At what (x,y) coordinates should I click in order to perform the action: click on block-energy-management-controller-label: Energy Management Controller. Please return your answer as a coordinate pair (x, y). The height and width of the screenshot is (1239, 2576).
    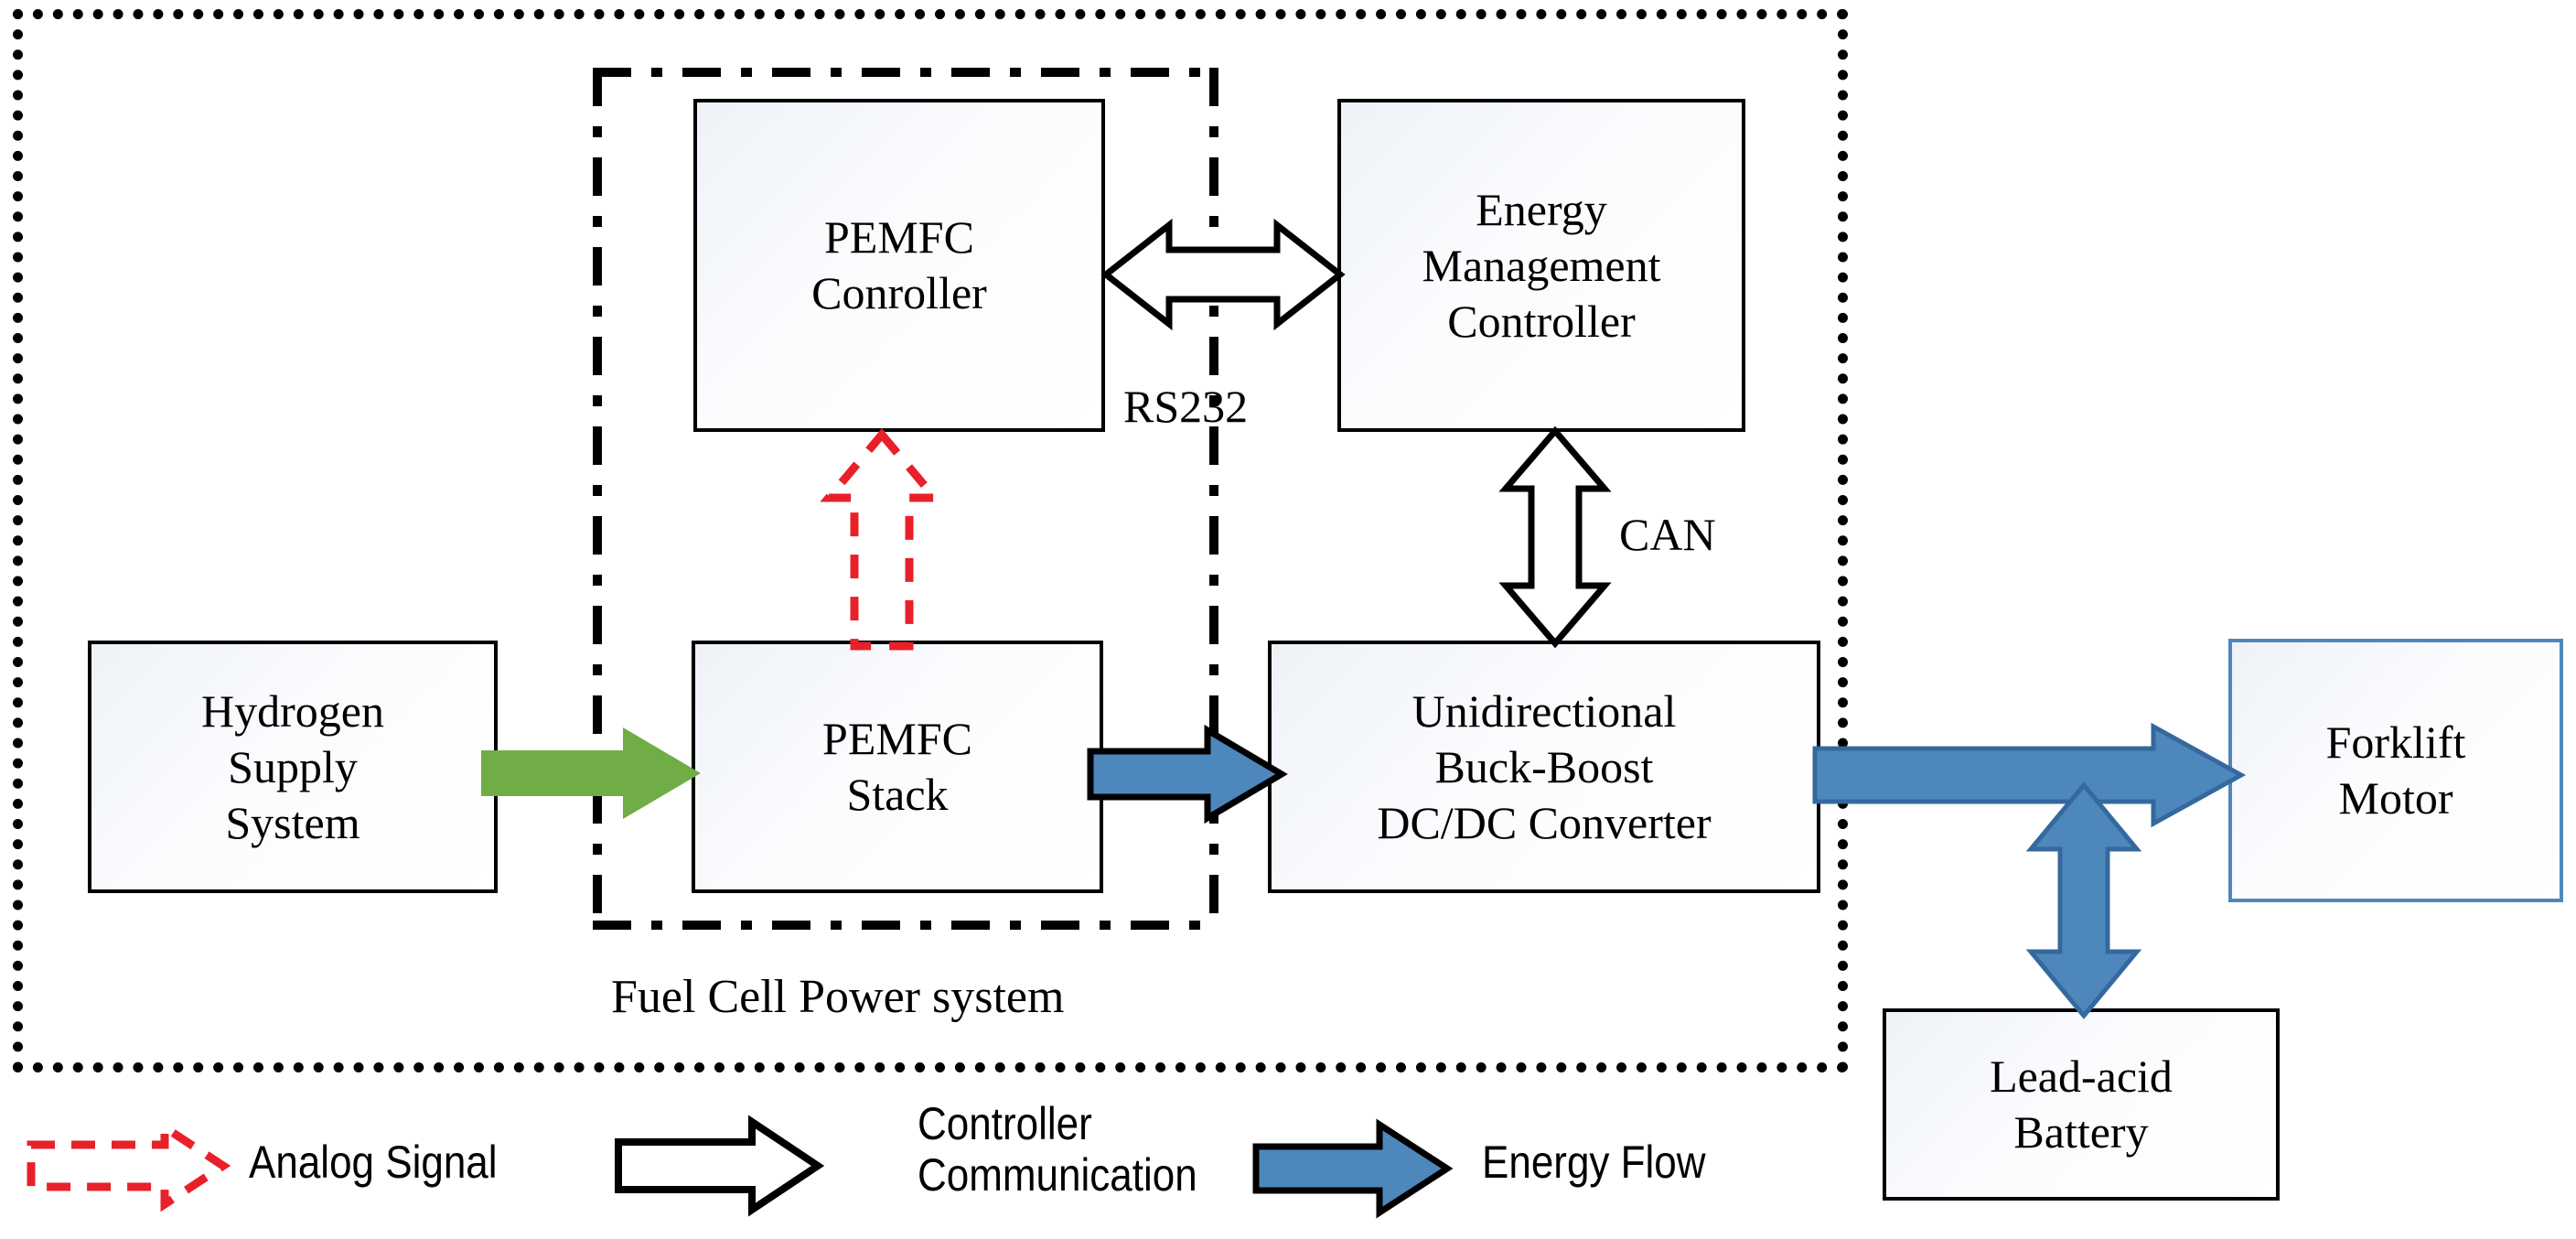
    Looking at the image, I should click on (1542, 265).